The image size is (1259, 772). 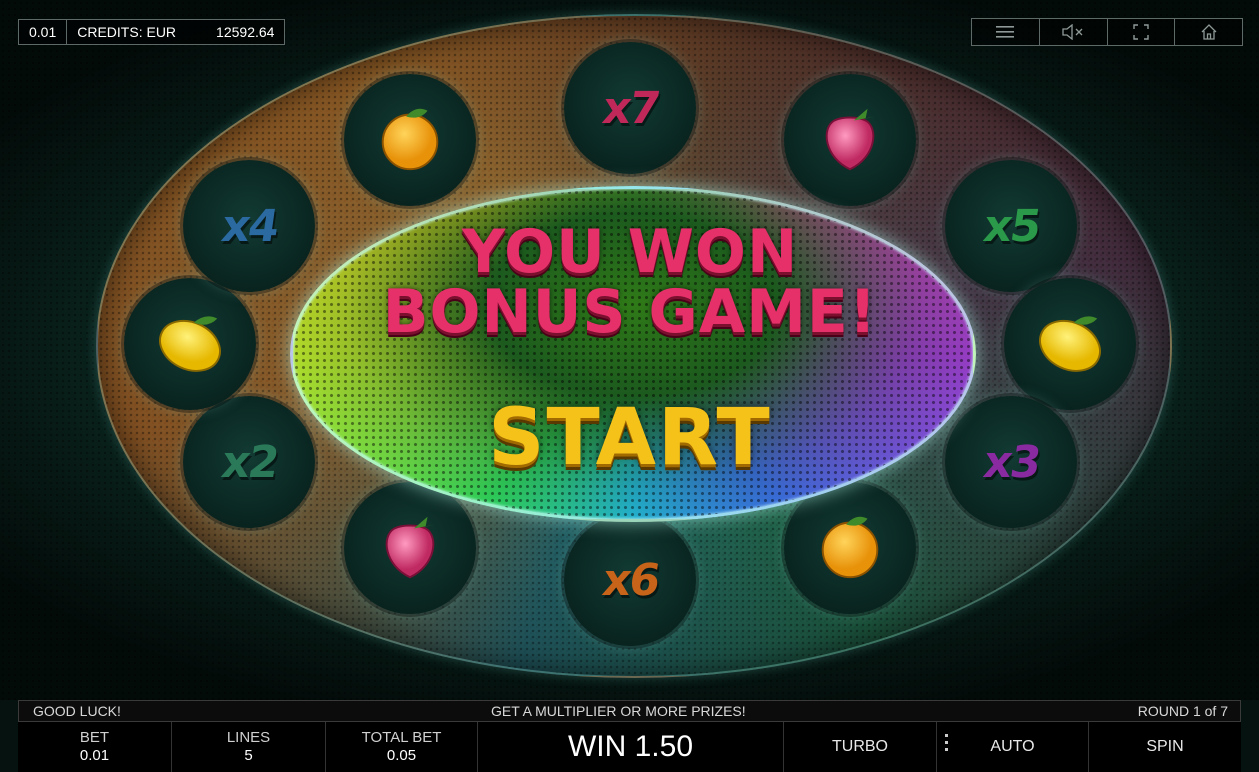 What do you see at coordinates (1011, 226) in the screenshot?
I see `multiplier-label: x5` at bounding box center [1011, 226].